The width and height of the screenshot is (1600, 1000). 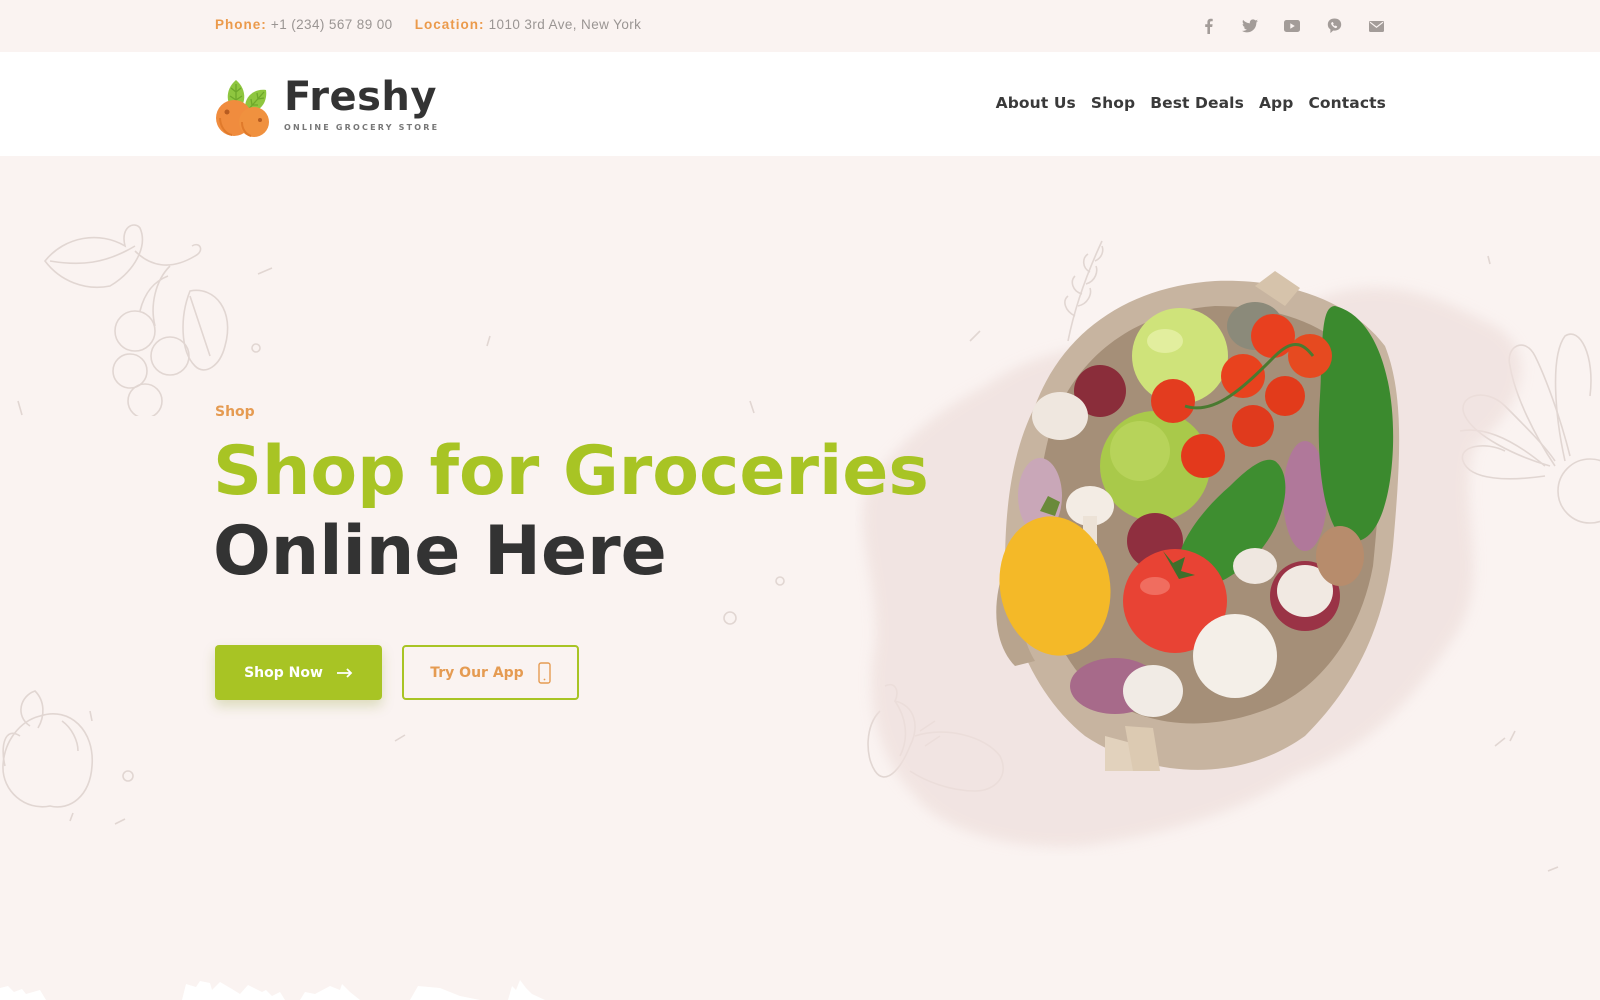 I want to click on facebook-icon, so click(x=1208, y=26).